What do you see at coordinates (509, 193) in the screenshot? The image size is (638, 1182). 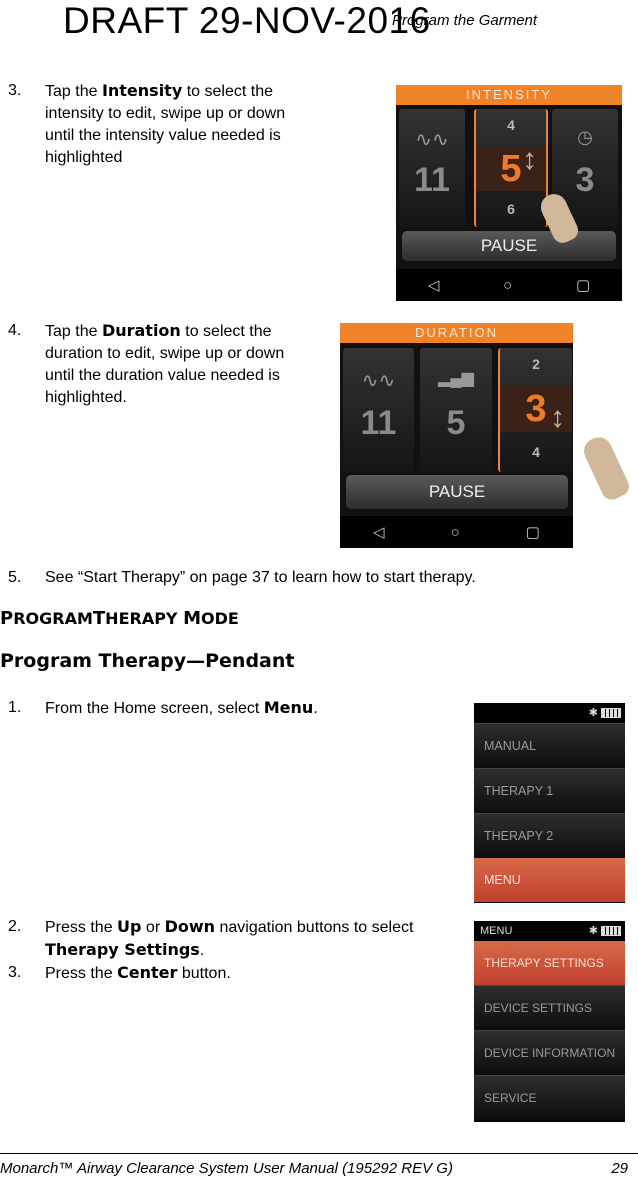 I see `intensity-screen: INTENSITY ∿∿ 11 4 5 6 ◷ 3 PAUSE ◁ ○ ▢ ↕` at bounding box center [509, 193].